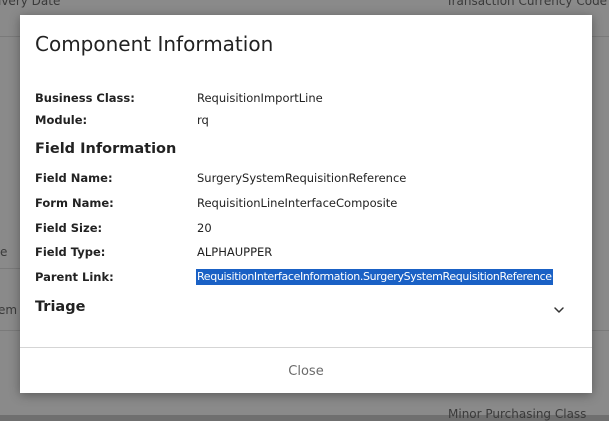 The height and width of the screenshot is (421, 609). What do you see at coordinates (61, 120) in the screenshot?
I see `module-label: Module:` at bounding box center [61, 120].